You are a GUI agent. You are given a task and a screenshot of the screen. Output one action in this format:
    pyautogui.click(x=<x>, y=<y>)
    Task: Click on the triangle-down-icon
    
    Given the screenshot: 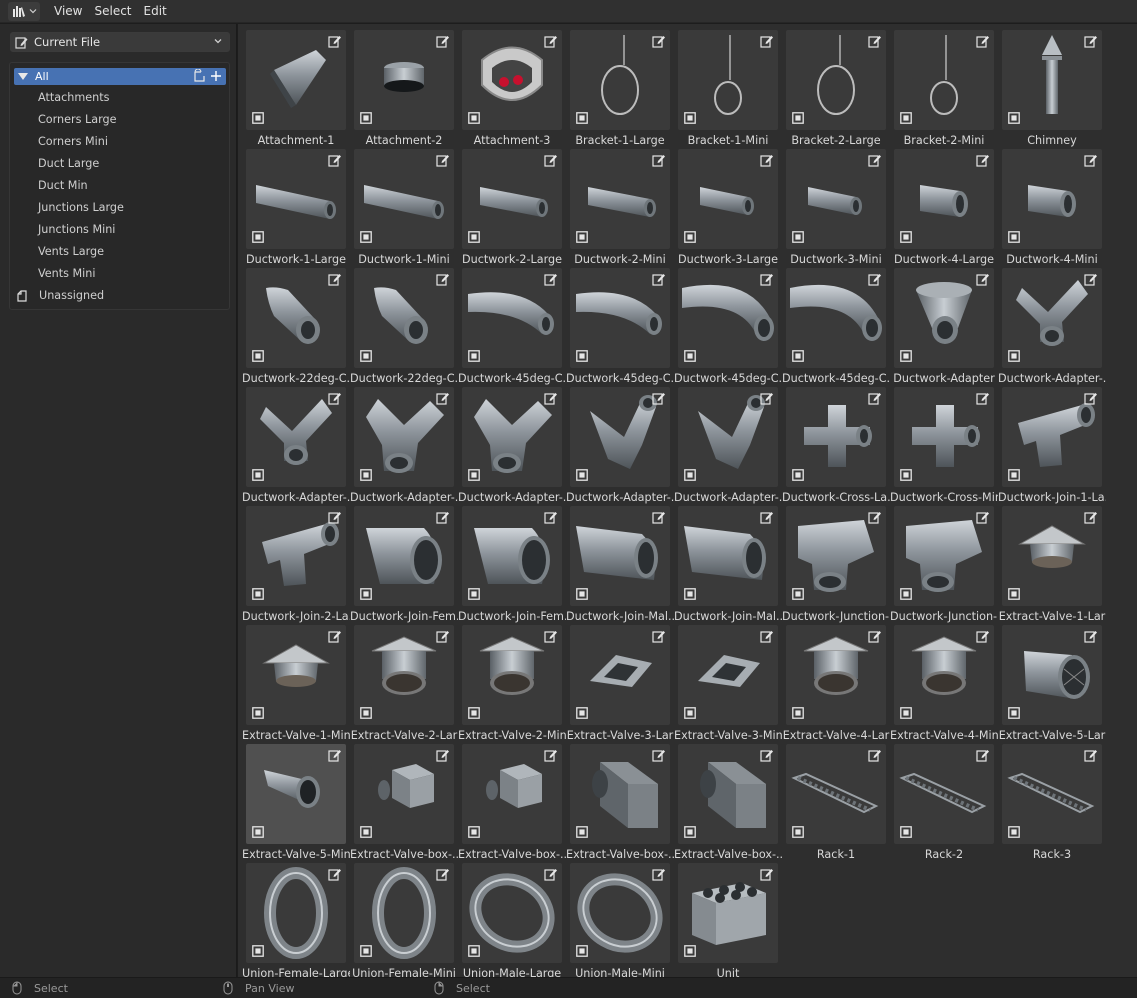 What is the action you would take?
    pyautogui.click(x=23, y=76)
    